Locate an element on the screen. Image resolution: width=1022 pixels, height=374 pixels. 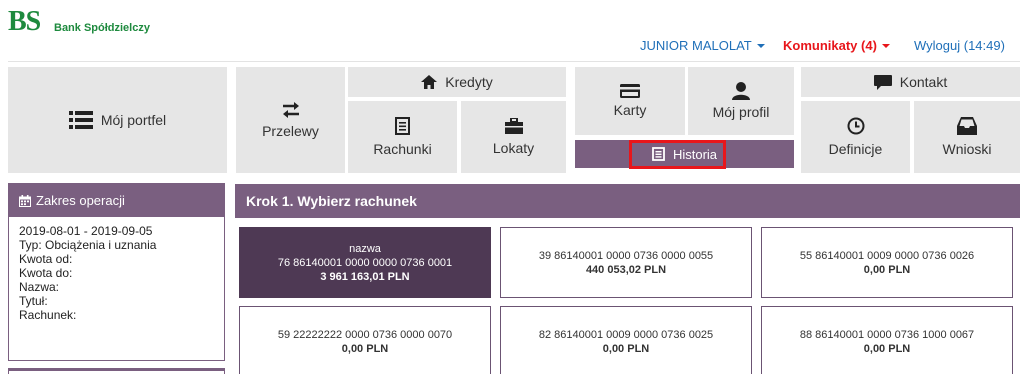
filter-amount-to: Kwota do: is located at coordinates (46, 273).